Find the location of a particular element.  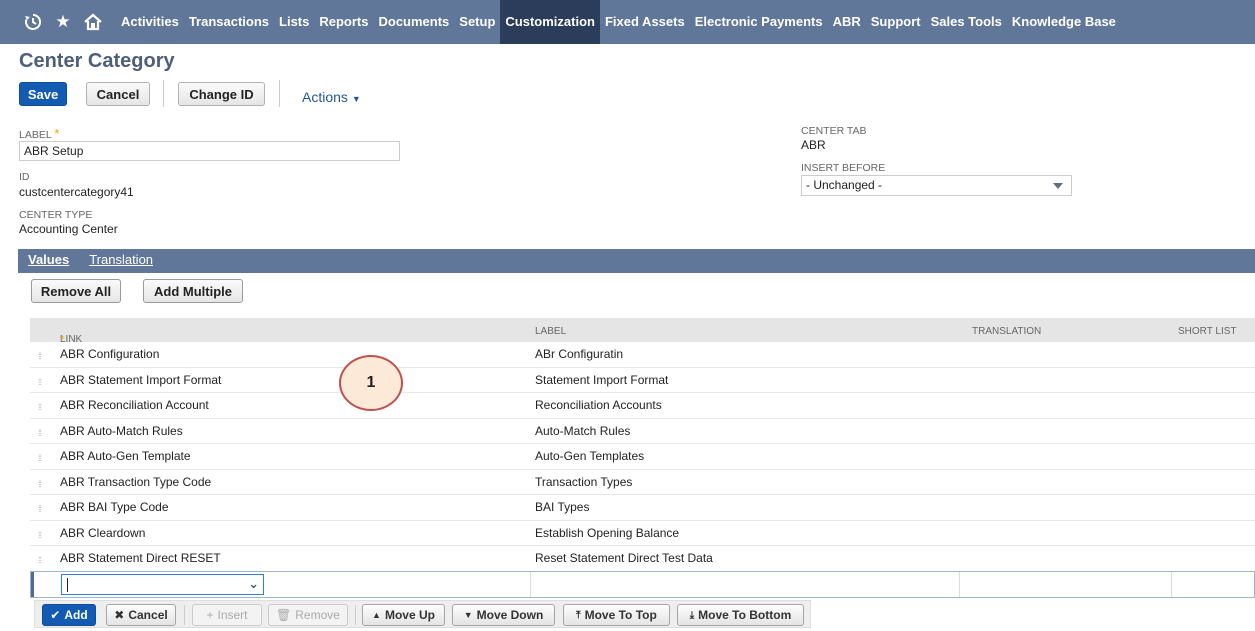

star-icon: ★ is located at coordinates (63, 22).